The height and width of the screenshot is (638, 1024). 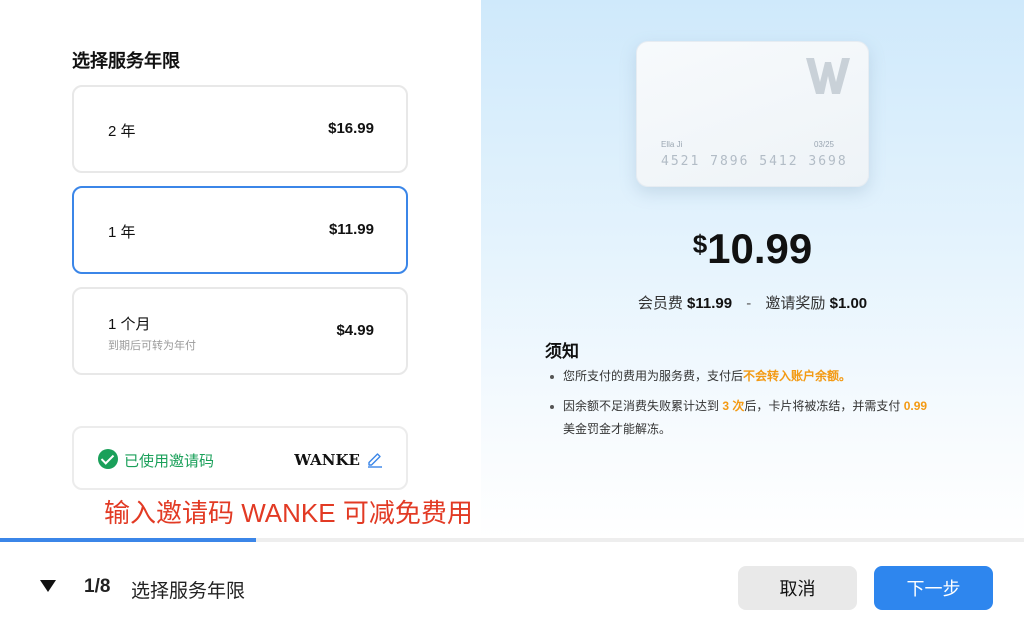 What do you see at coordinates (108, 459) in the screenshot?
I see `check-circle-icon` at bounding box center [108, 459].